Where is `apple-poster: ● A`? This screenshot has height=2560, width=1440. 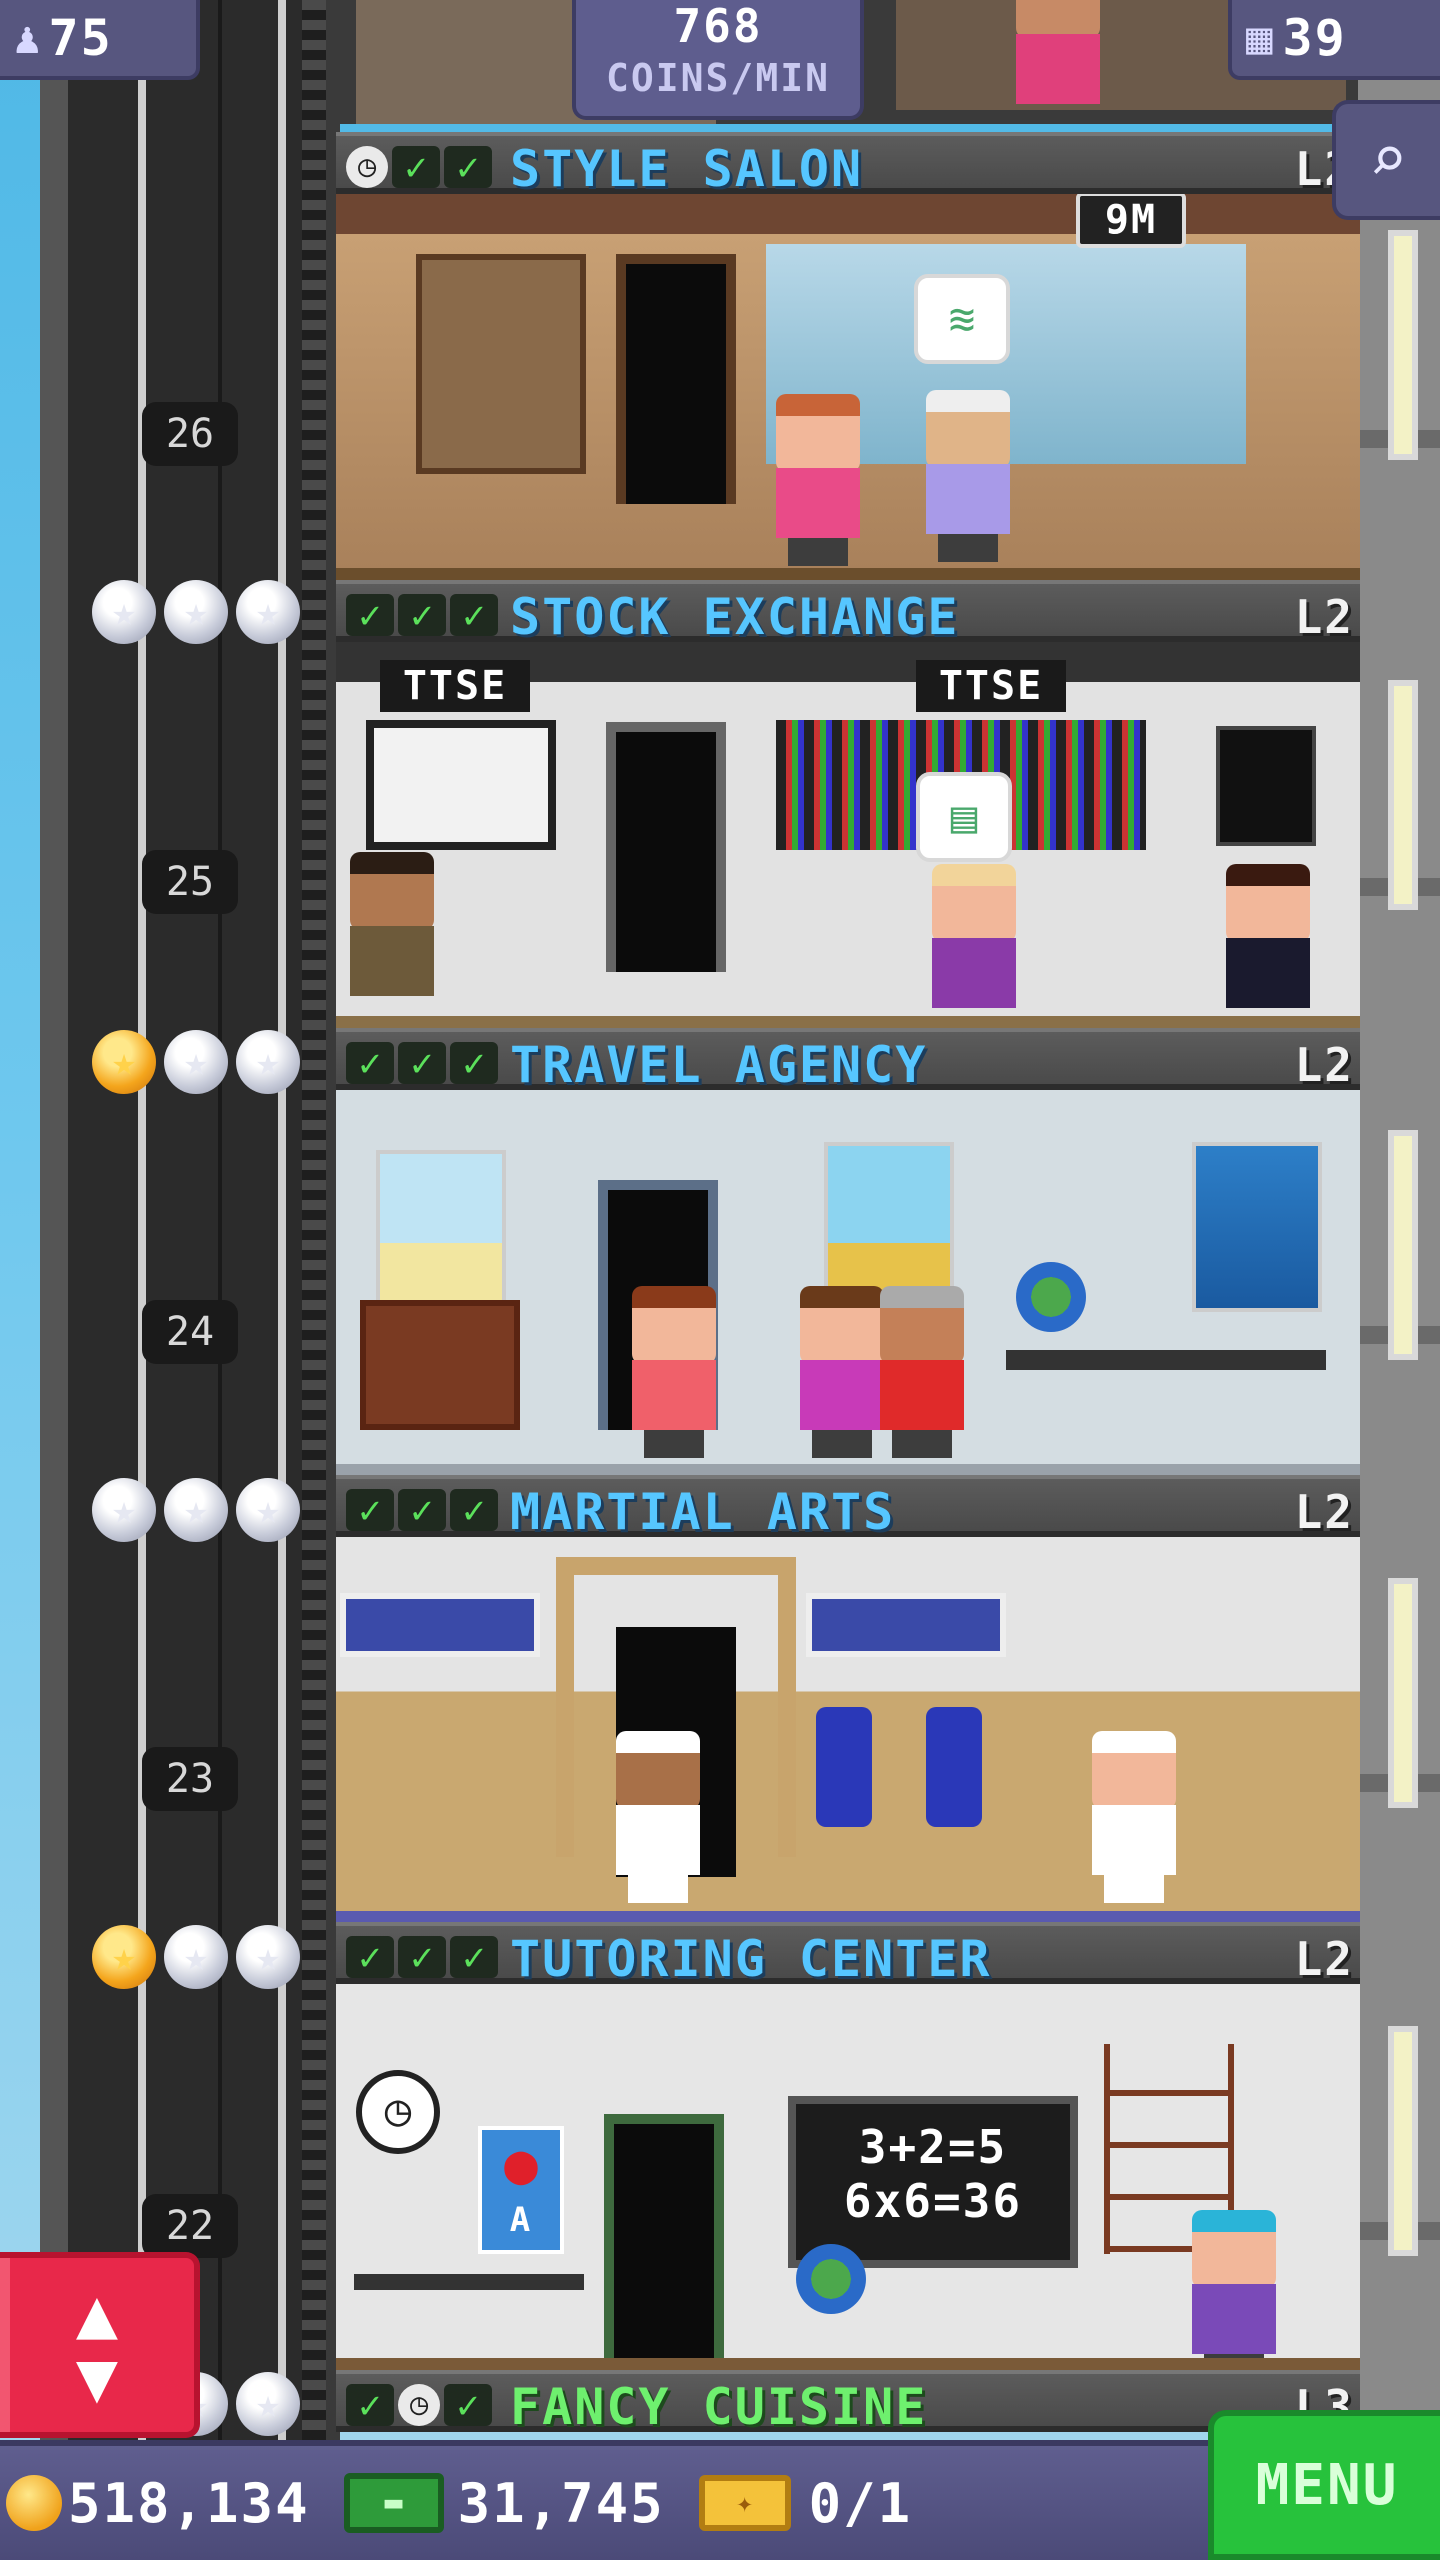
apple-poster: ● A is located at coordinates (521, 2190).